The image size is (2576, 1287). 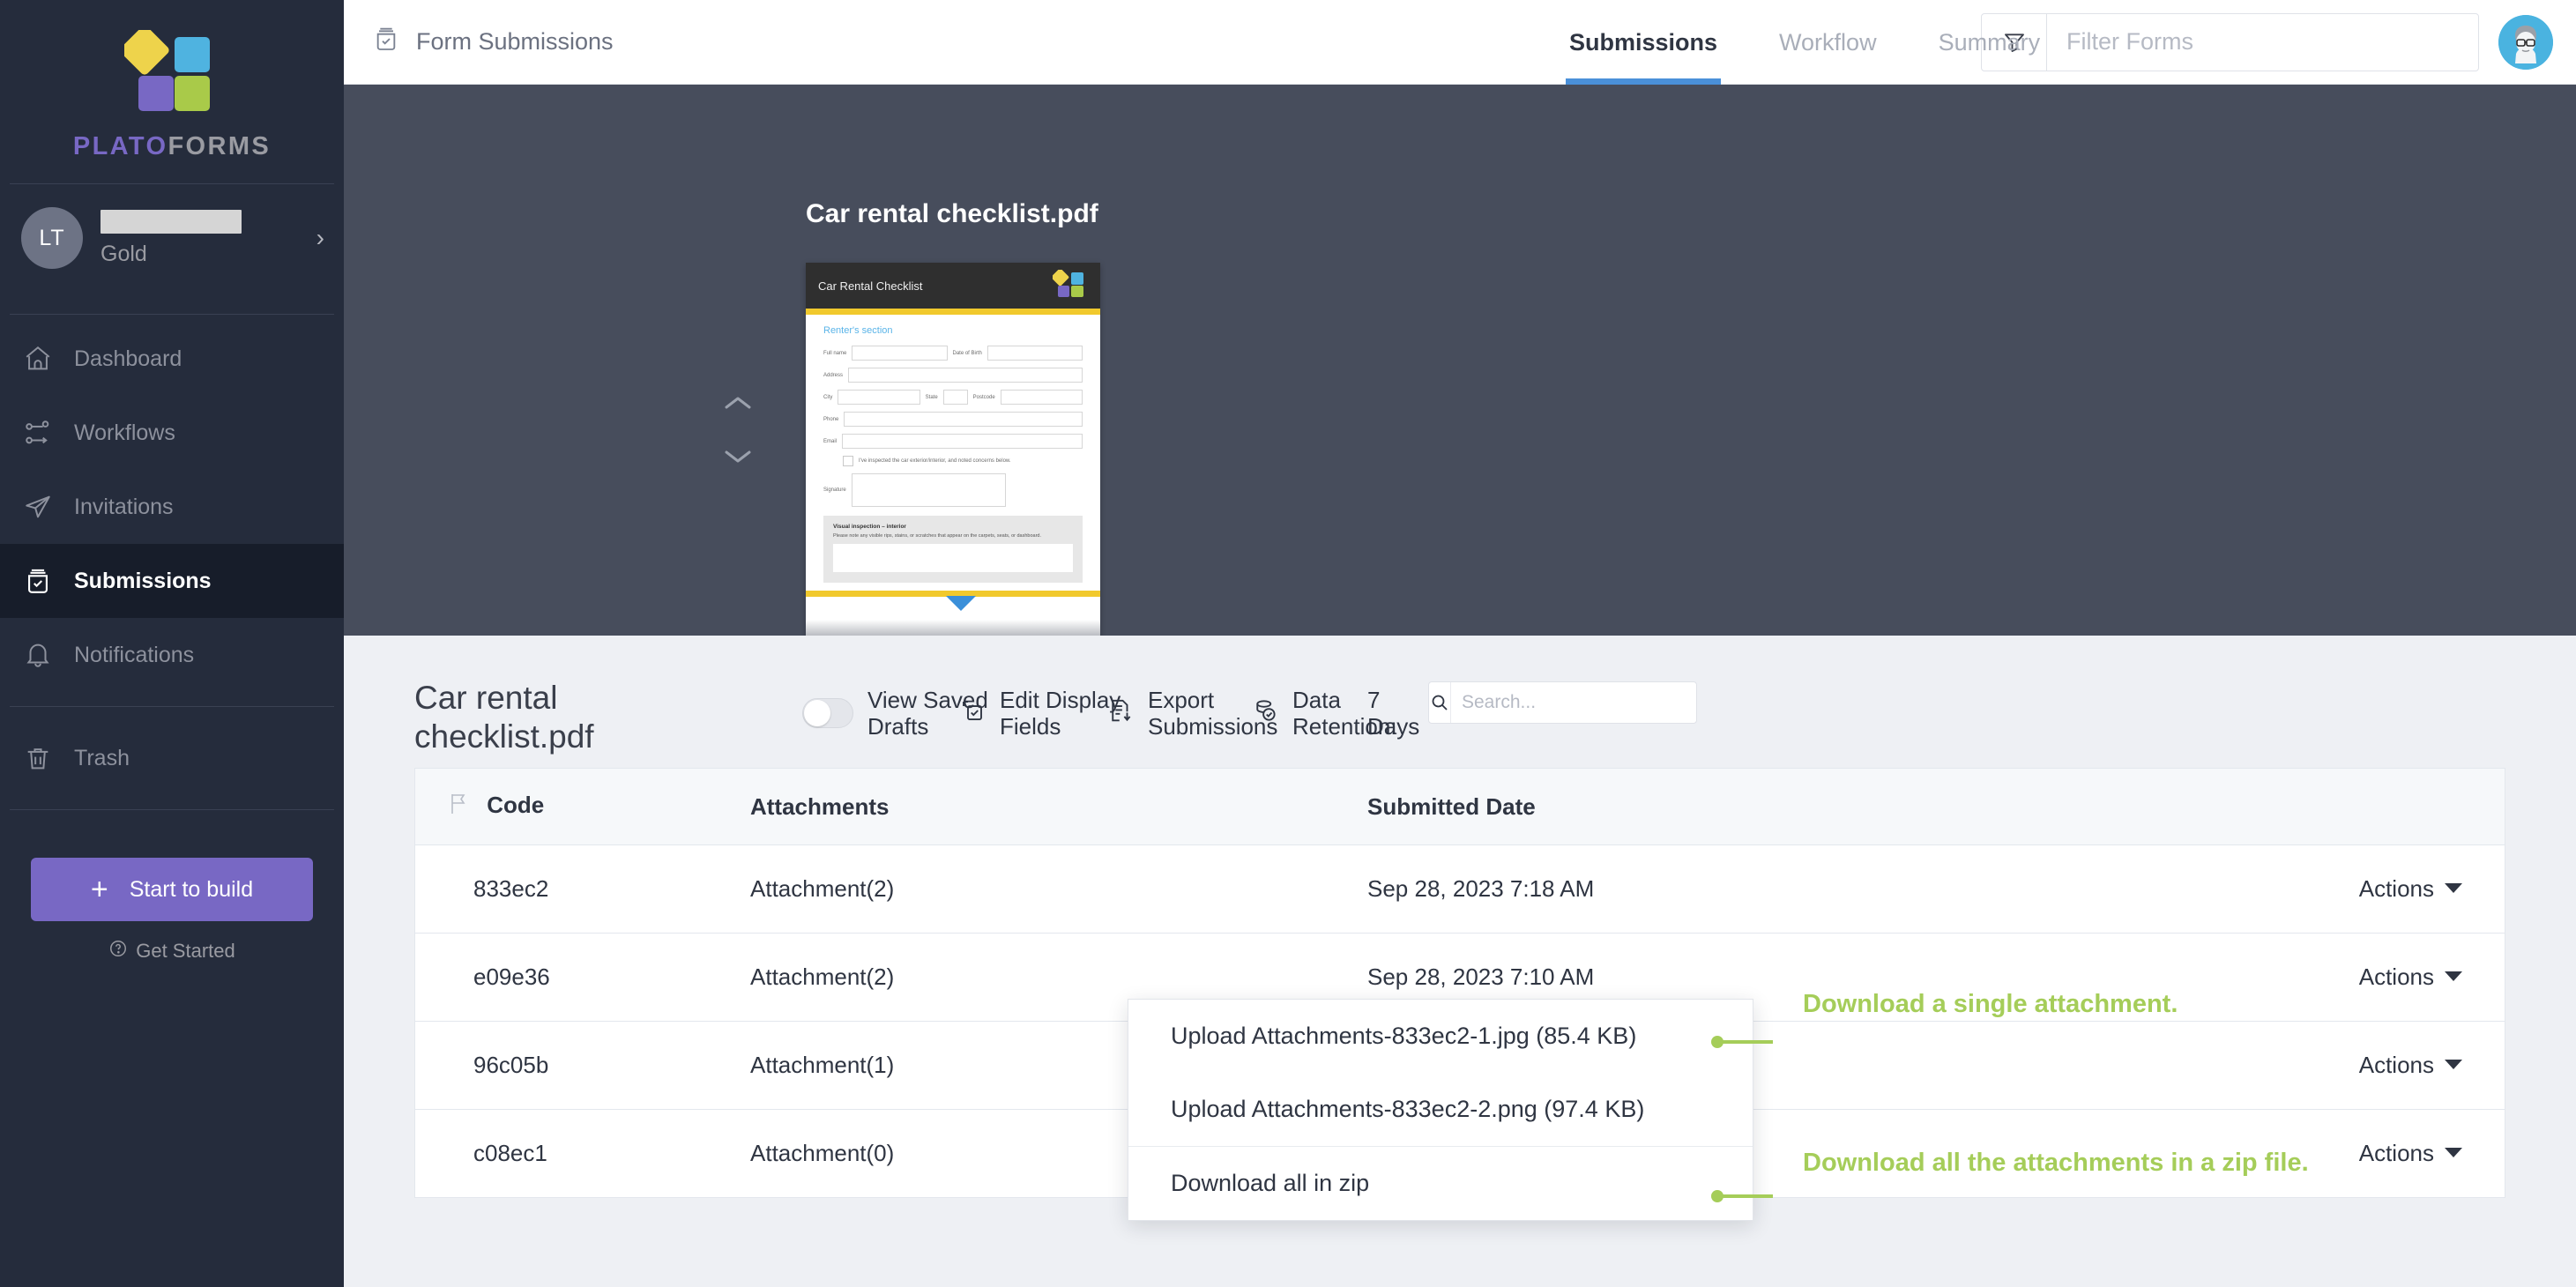 What do you see at coordinates (738, 459) in the screenshot?
I see `chevron-down-icon` at bounding box center [738, 459].